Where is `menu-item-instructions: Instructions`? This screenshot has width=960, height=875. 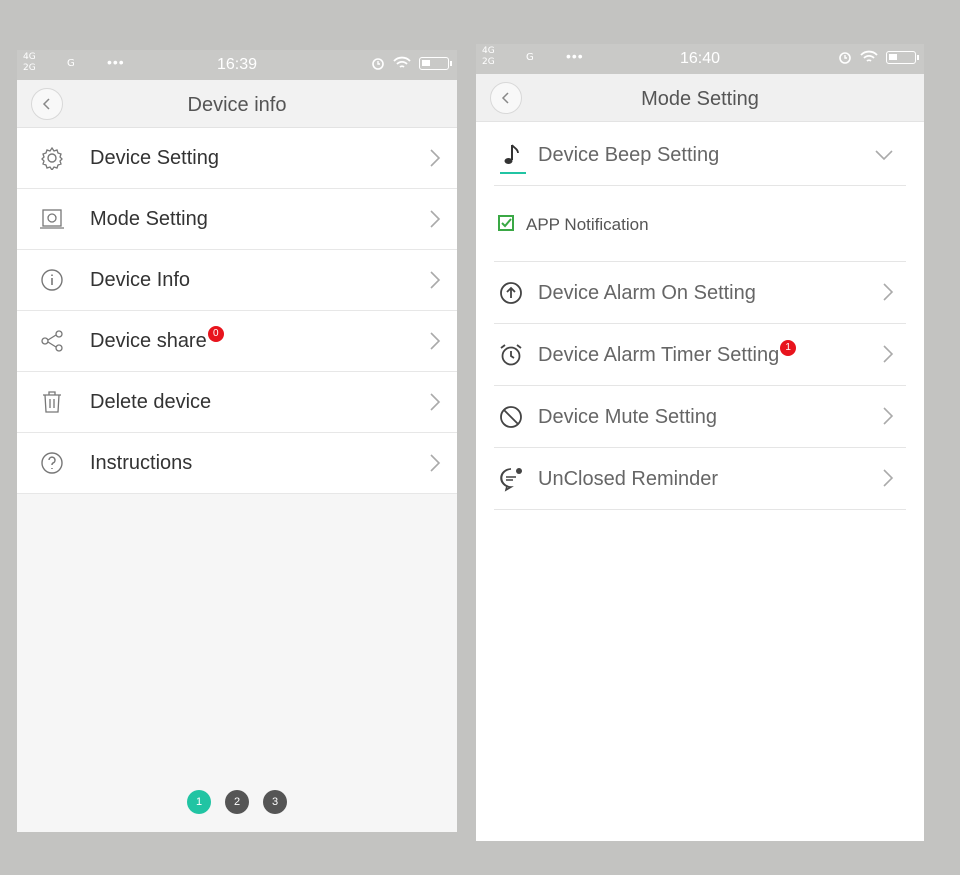 menu-item-instructions: Instructions is located at coordinates (237, 463).